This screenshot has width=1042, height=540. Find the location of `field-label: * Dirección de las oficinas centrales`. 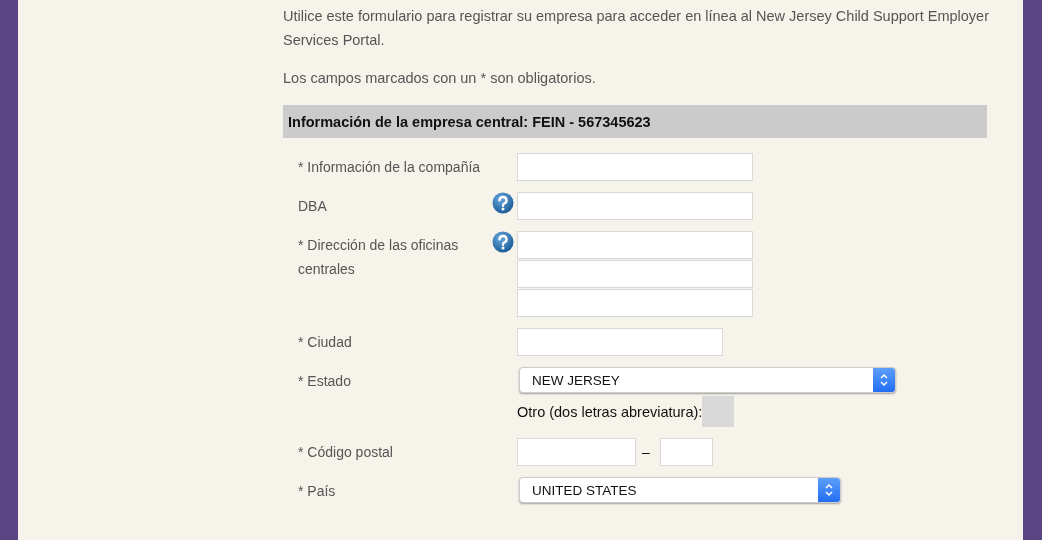

field-label: * Dirección de las oficinas centrales is located at coordinates (379, 257).